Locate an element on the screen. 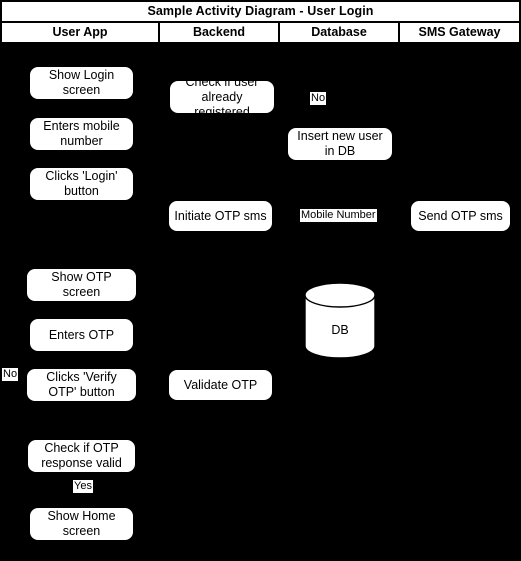  node-initiate-otp-sms: Initiate OTP sms is located at coordinates (220, 216).